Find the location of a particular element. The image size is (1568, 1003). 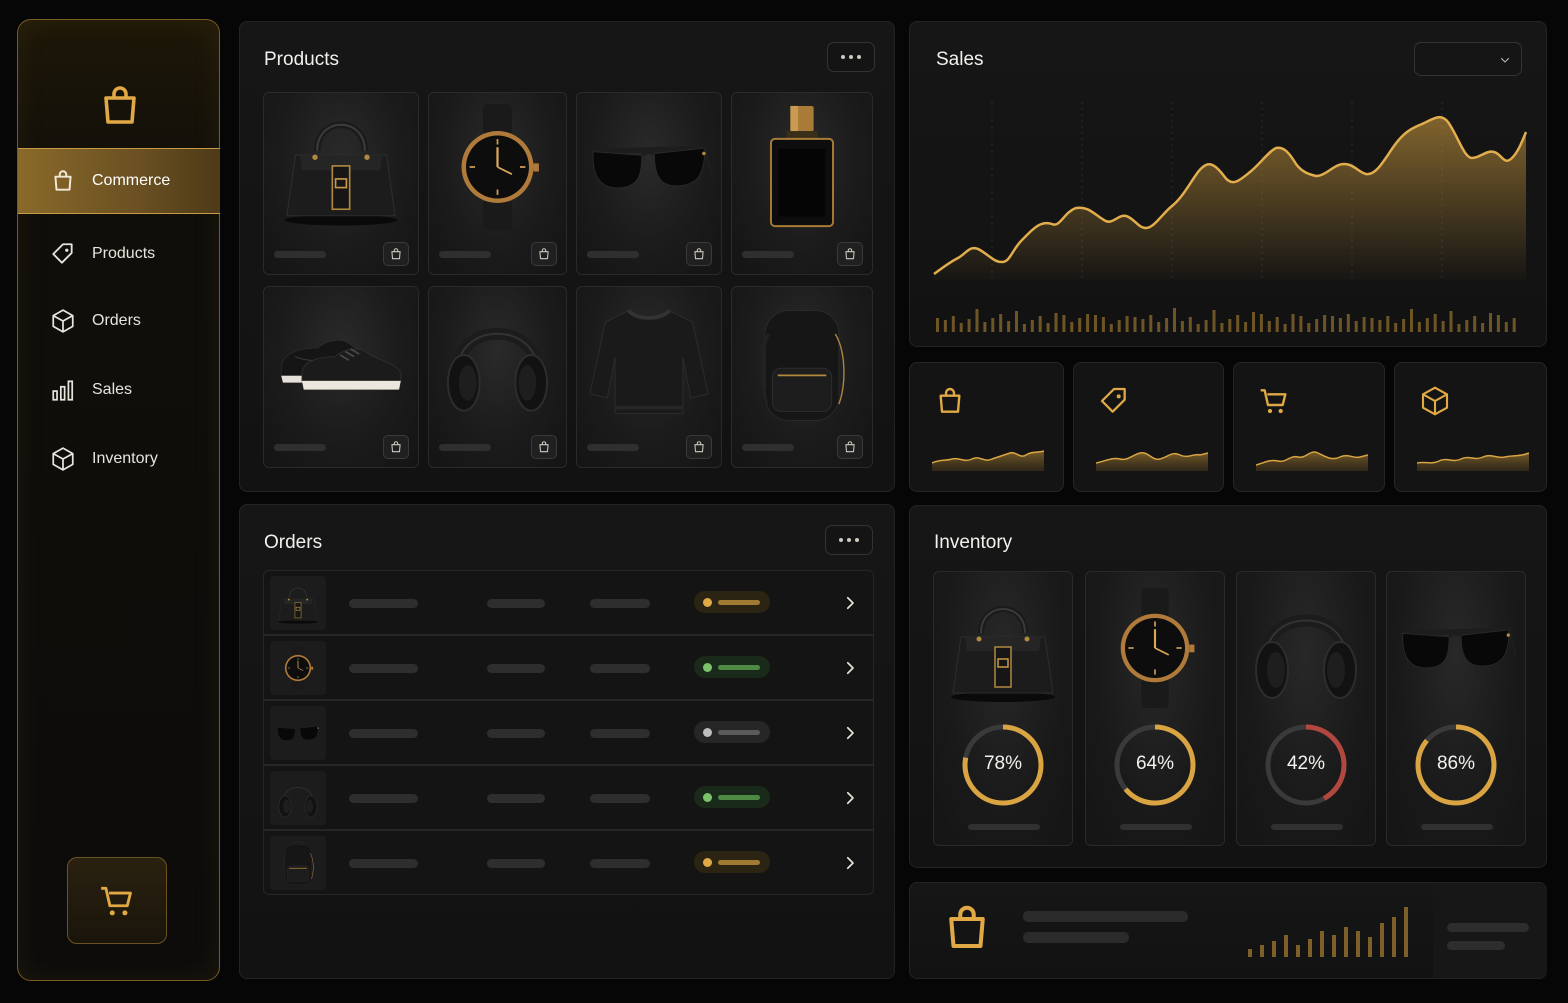

sales-title: Sales is located at coordinates (960, 59).